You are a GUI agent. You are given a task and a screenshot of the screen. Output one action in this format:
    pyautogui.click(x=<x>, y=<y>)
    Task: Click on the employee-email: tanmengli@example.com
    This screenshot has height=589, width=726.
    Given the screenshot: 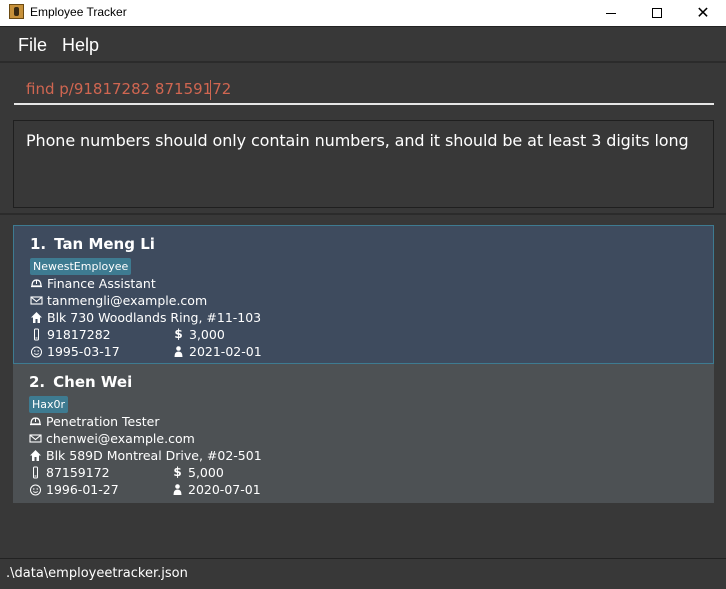 What is the action you would take?
    pyautogui.click(x=127, y=300)
    